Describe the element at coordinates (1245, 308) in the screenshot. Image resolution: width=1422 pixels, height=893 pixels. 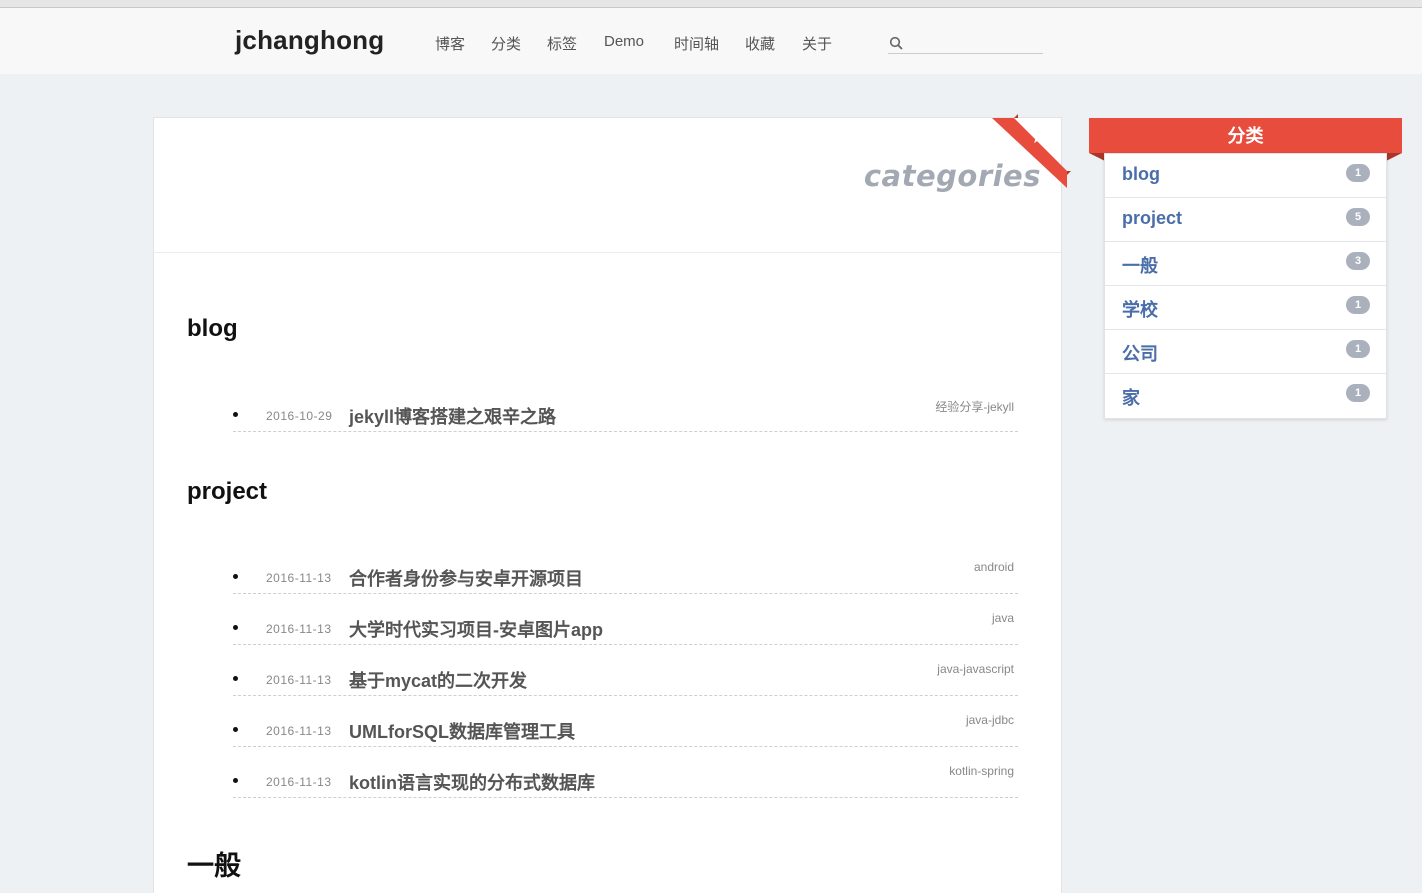
I see `sidebar-item-school: 学校 1` at that location.